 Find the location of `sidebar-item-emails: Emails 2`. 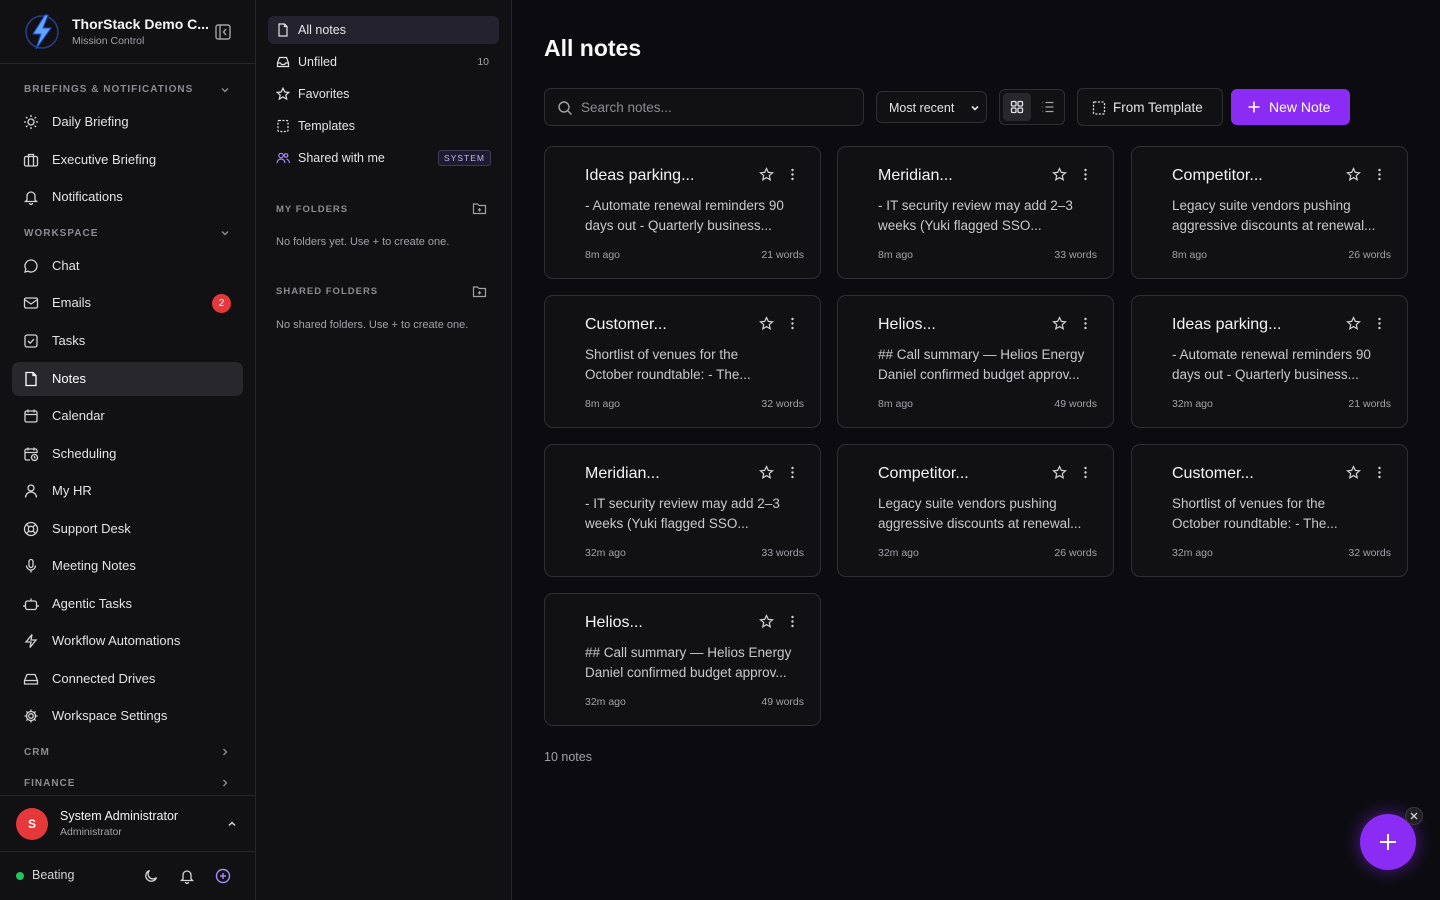

sidebar-item-emails: Emails 2 is located at coordinates (127, 303).